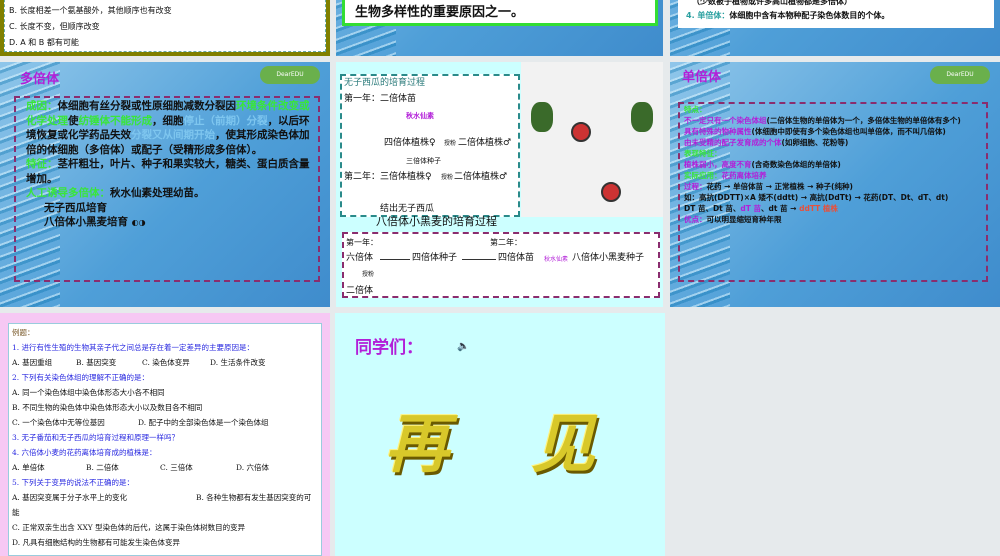  I want to click on option-c: C. 长度不变，但顺序改变, so click(54, 26).